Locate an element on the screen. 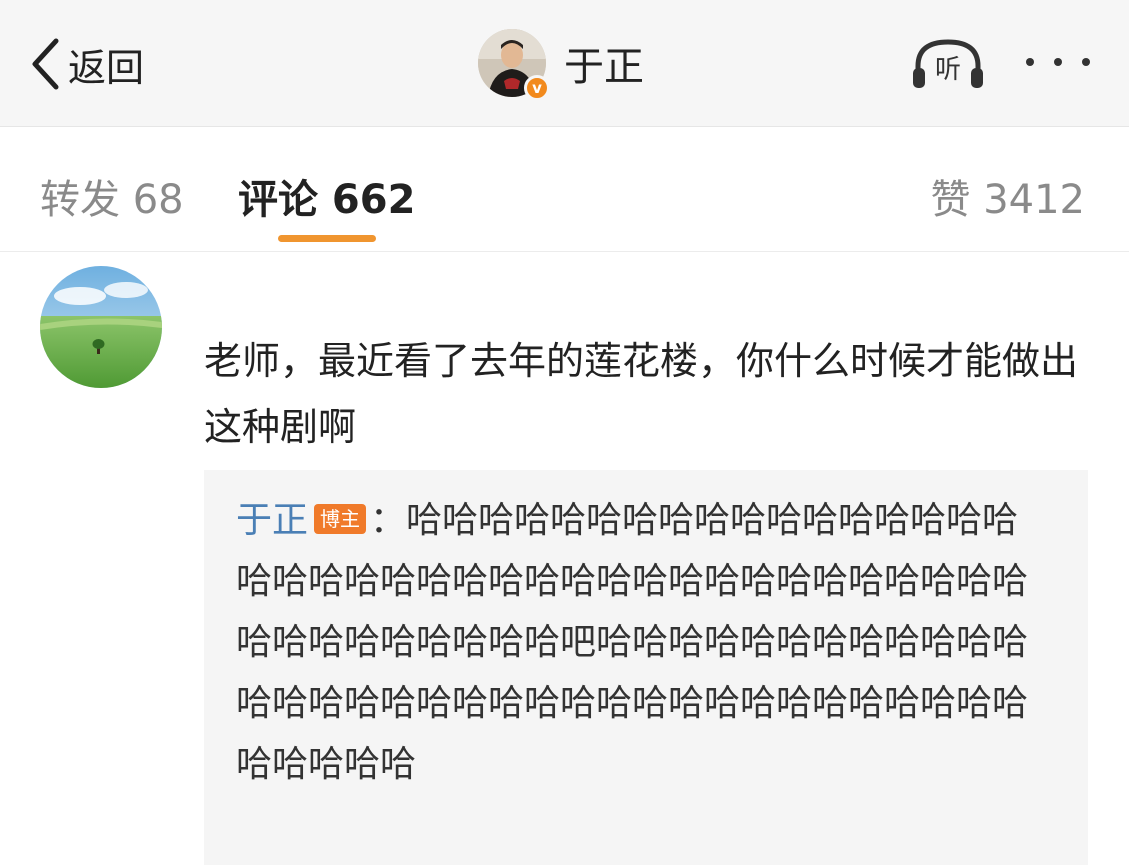 Image resolution: width=1129 pixels, height=865 pixels. more-options-button is located at coordinates (1058, 62).